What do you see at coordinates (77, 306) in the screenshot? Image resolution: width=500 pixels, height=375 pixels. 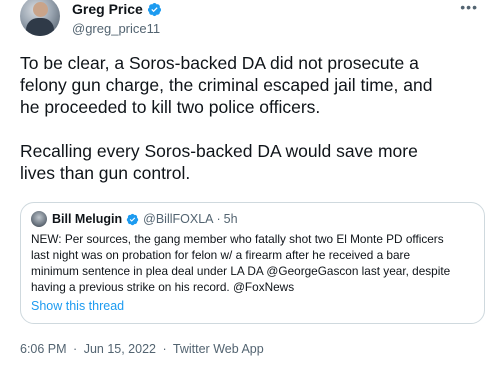 I see `show-thread-link: Show this thread` at bounding box center [77, 306].